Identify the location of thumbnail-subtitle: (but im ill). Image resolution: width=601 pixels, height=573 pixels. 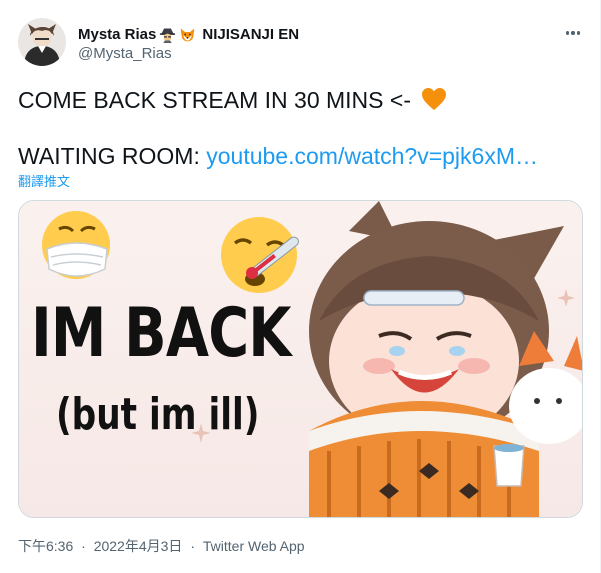
(158, 414).